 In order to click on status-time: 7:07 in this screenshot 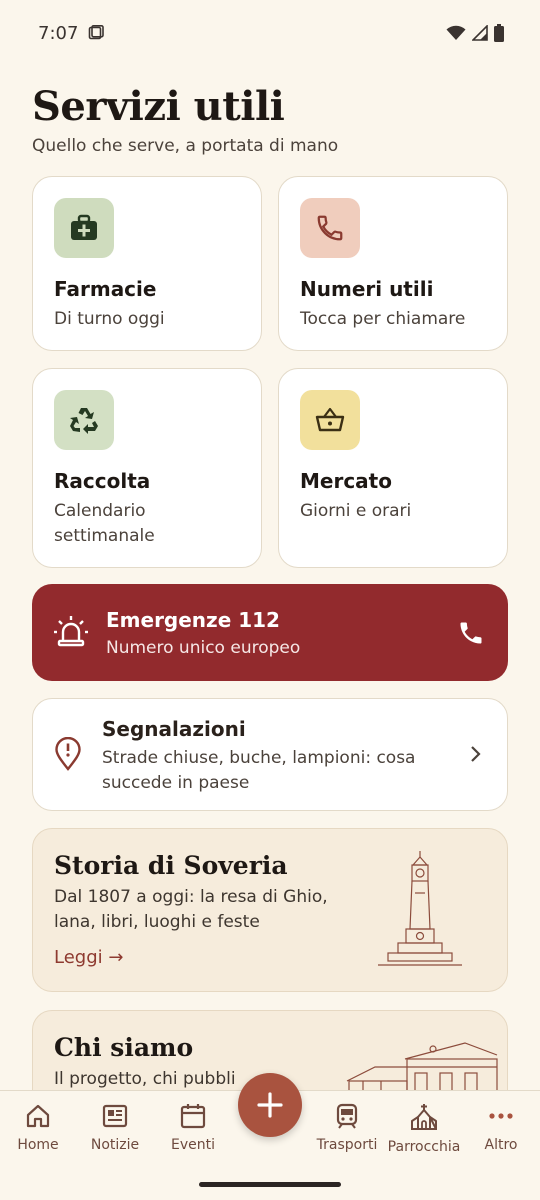, I will do `click(58, 33)`.